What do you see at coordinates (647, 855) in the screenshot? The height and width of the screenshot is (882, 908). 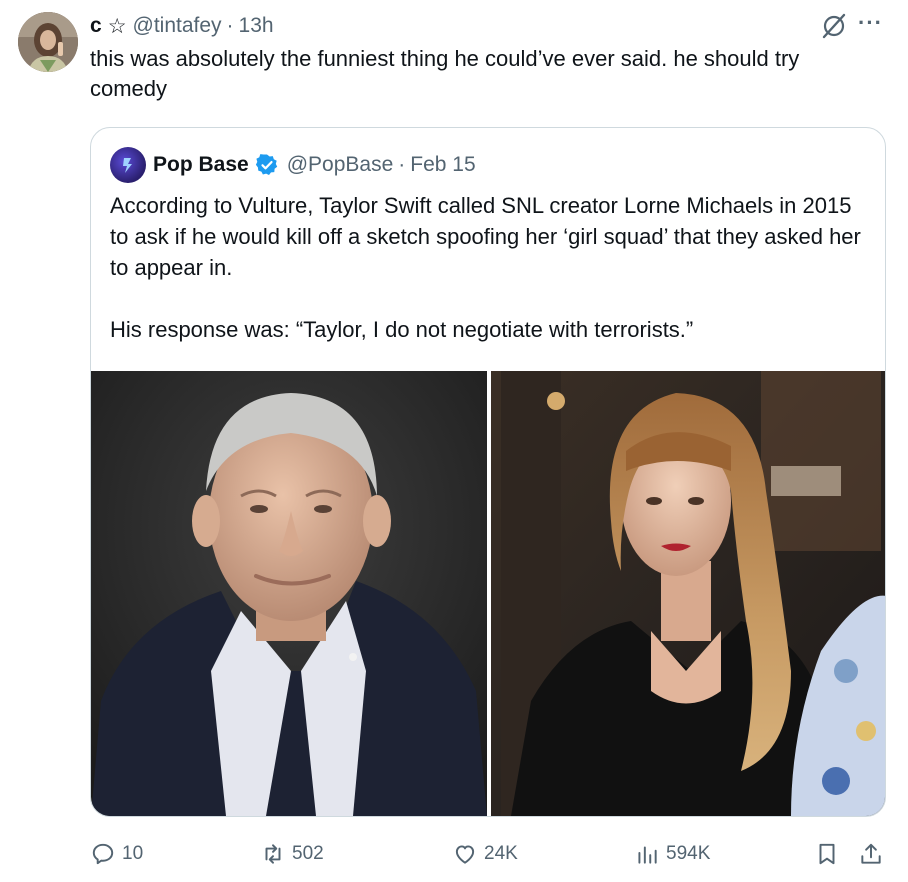 I see `views-chart-icon` at bounding box center [647, 855].